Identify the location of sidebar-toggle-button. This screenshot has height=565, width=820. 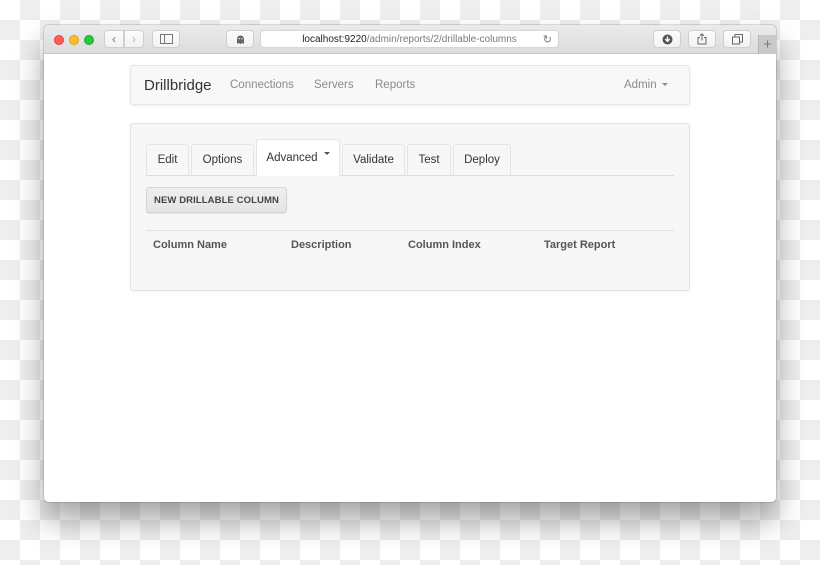
(166, 39).